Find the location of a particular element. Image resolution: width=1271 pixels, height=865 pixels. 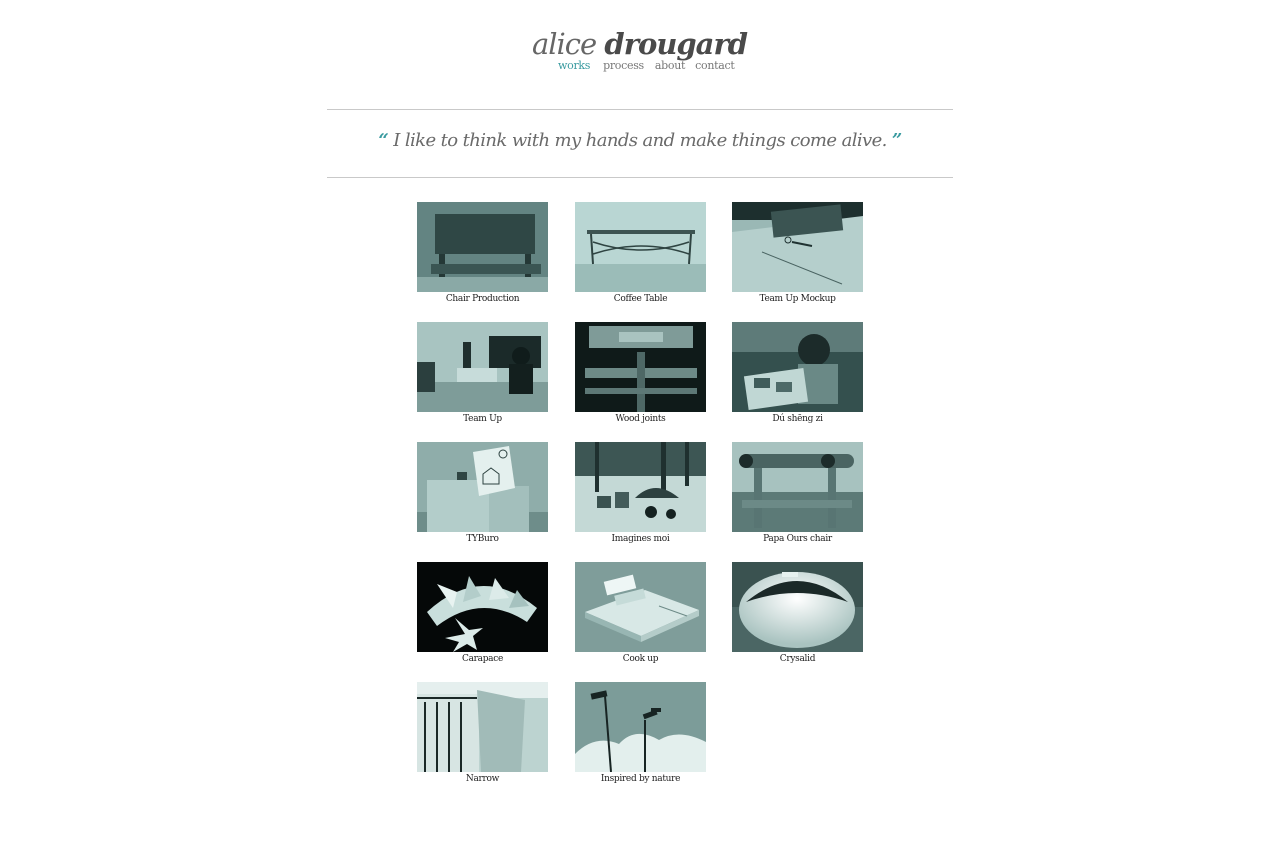

site-logo: alice drougard is located at coordinates (635, 44).